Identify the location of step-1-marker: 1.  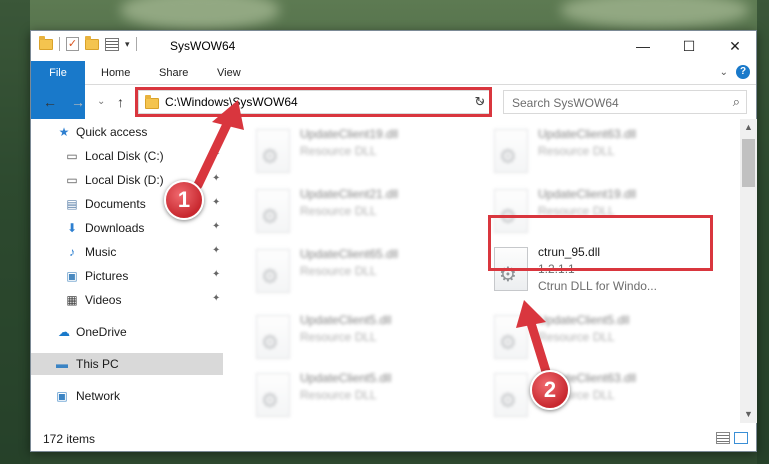
(184, 200).